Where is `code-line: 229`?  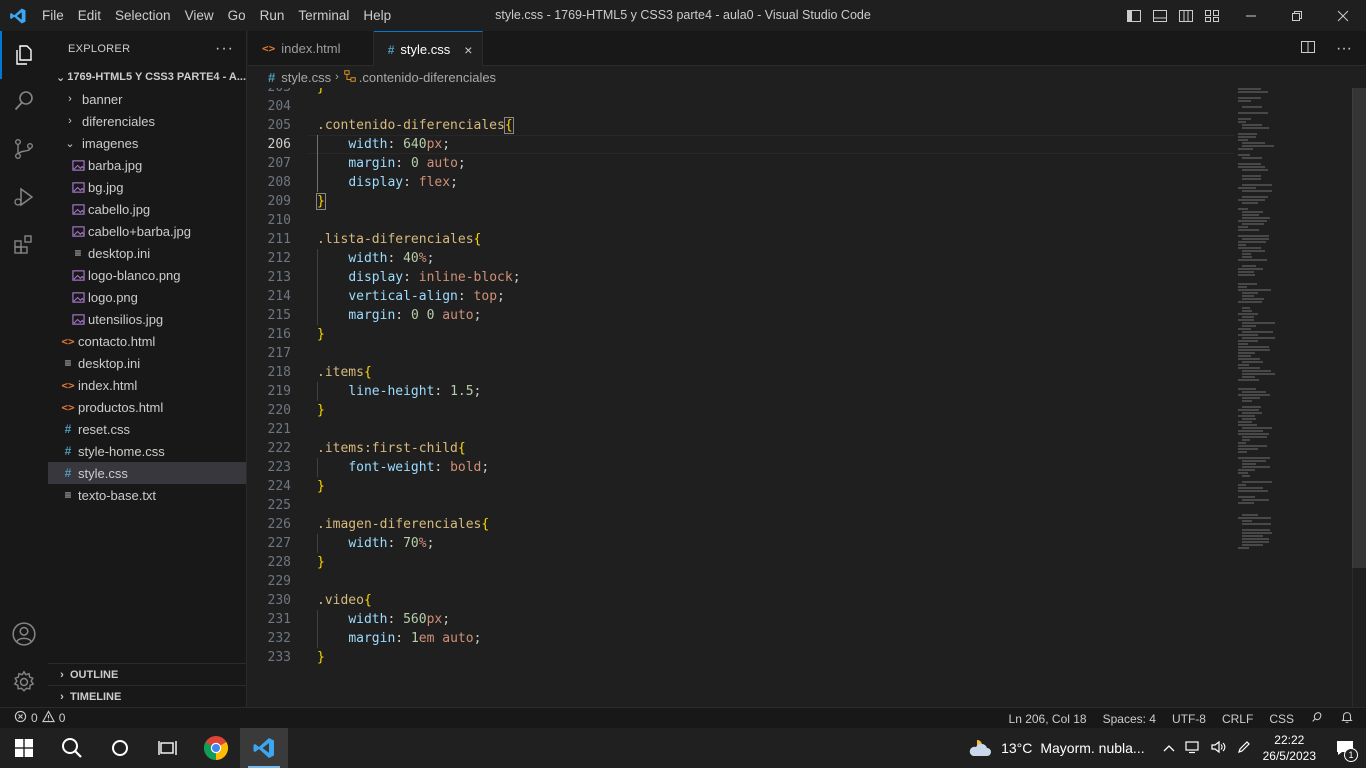 code-line: 229 is located at coordinates (748, 581).